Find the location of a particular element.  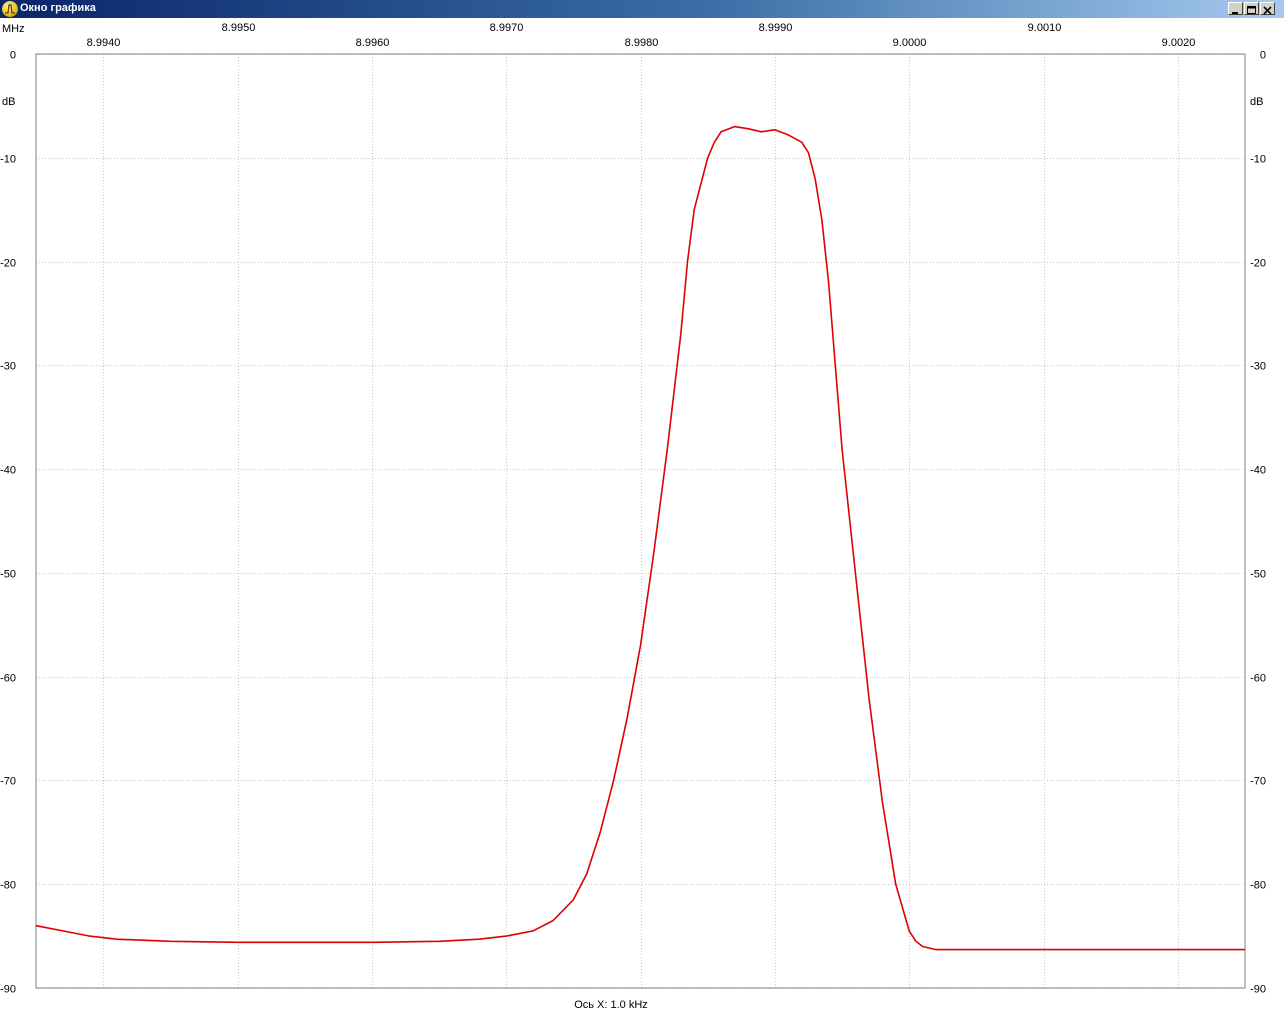

window-titlebar: Окно графика is located at coordinates (642, 9).